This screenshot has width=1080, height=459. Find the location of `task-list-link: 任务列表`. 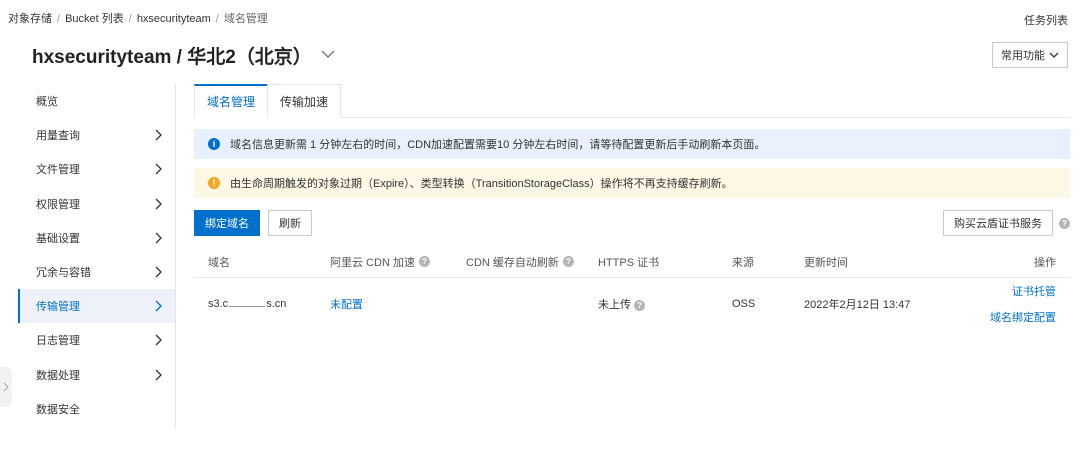

task-list-link: 任务列表 is located at coordinates (1046, 20).